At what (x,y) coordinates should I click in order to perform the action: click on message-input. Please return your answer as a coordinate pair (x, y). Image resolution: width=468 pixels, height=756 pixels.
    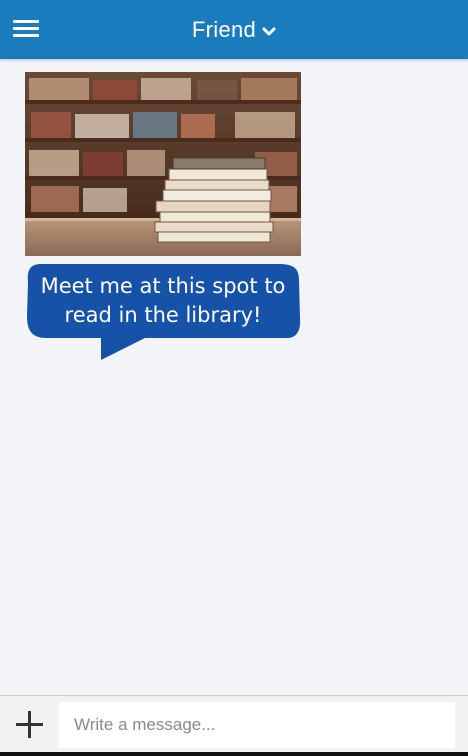
    Looking at the image, I should click on (257, 725).